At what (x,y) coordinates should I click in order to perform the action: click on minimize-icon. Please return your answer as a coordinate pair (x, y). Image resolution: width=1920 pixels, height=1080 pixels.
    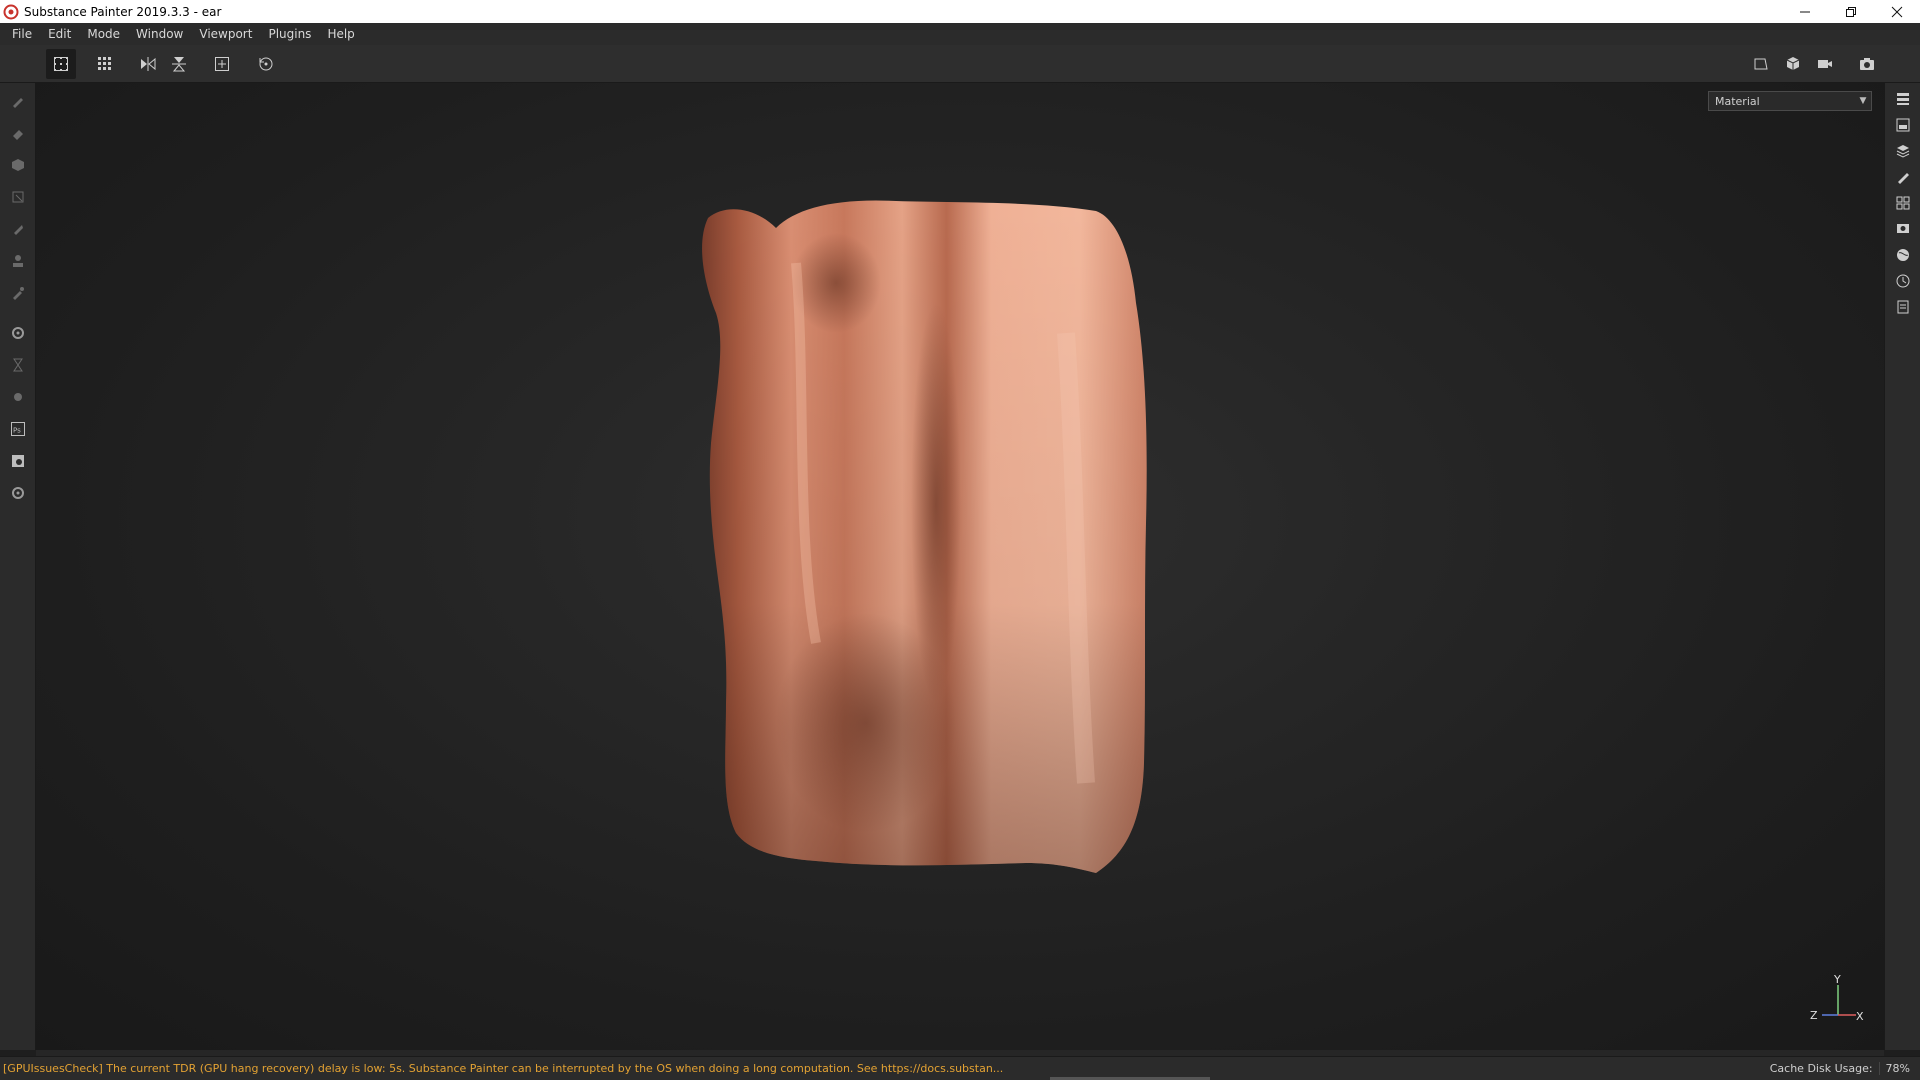
    Looking at the image, I should click on (1805, 11).